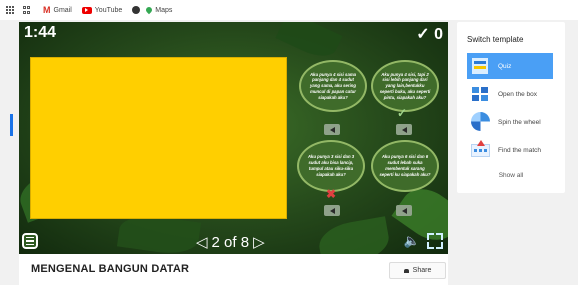 This screenshot has width=578, height=285. I want to click on gmail-icon: M, so click(47, 10).